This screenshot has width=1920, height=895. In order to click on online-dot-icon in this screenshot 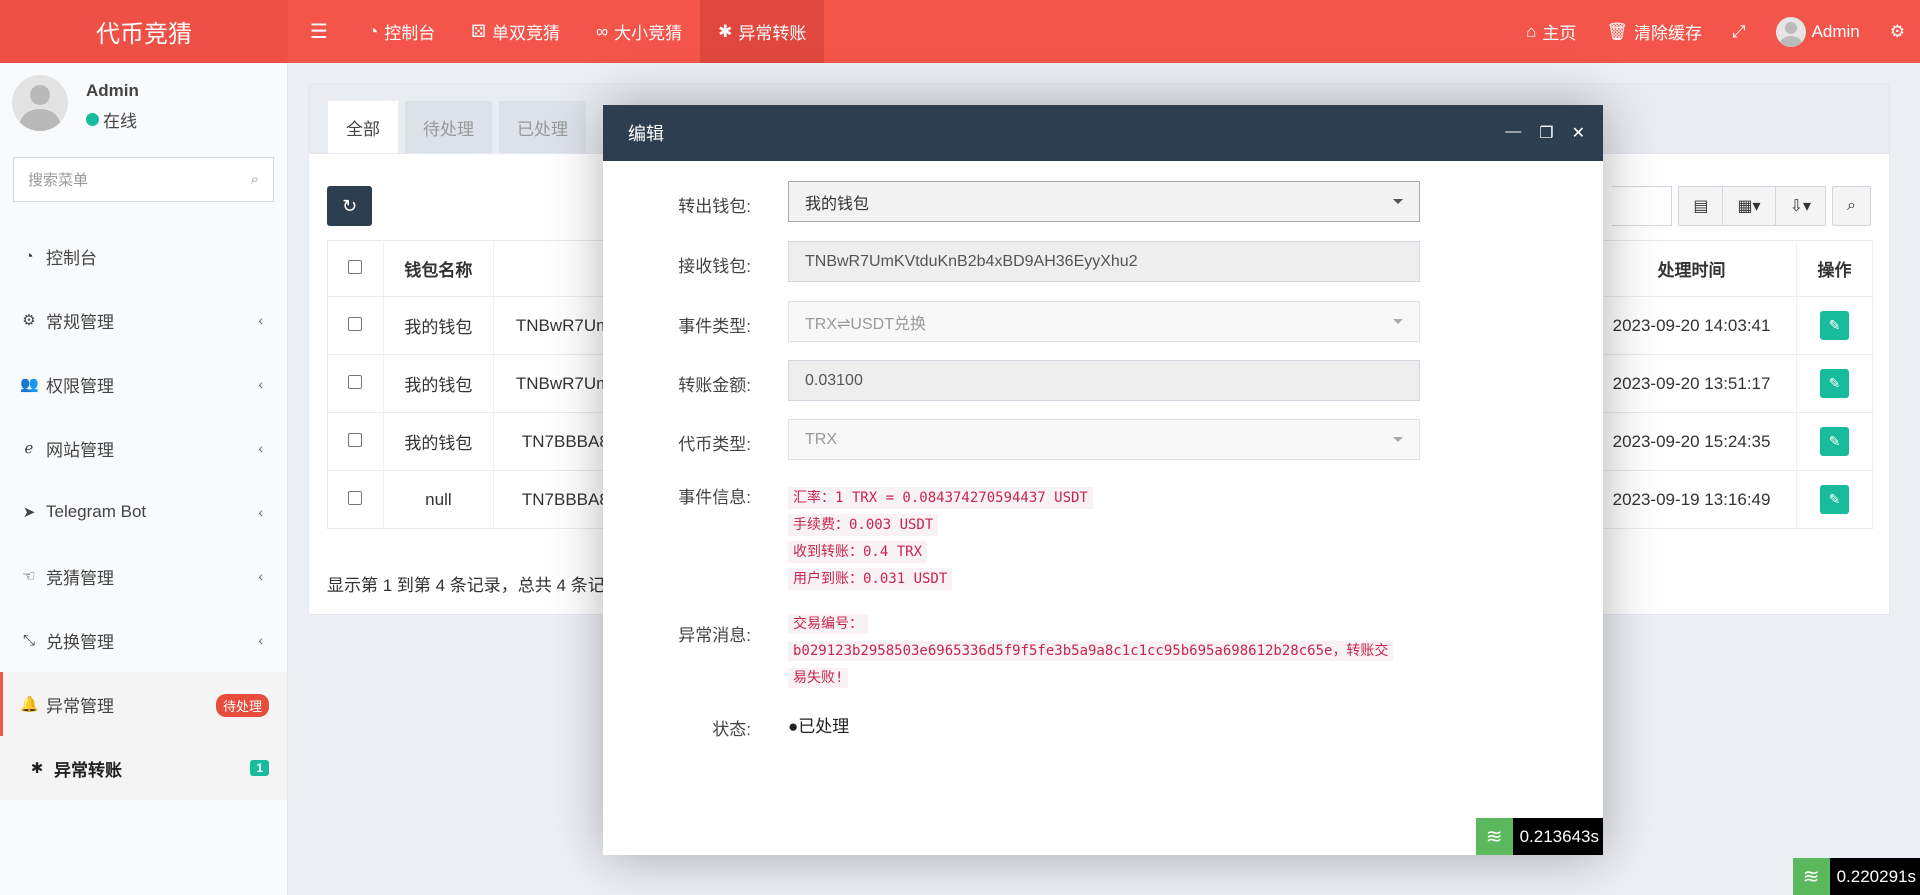, I will do `click(92, 119)`.